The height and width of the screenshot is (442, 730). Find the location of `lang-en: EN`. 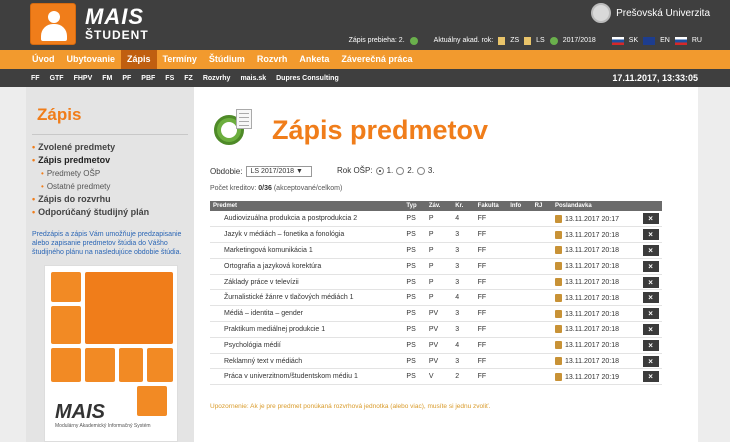

lang-en: EN is located at coordinates (665, 40).